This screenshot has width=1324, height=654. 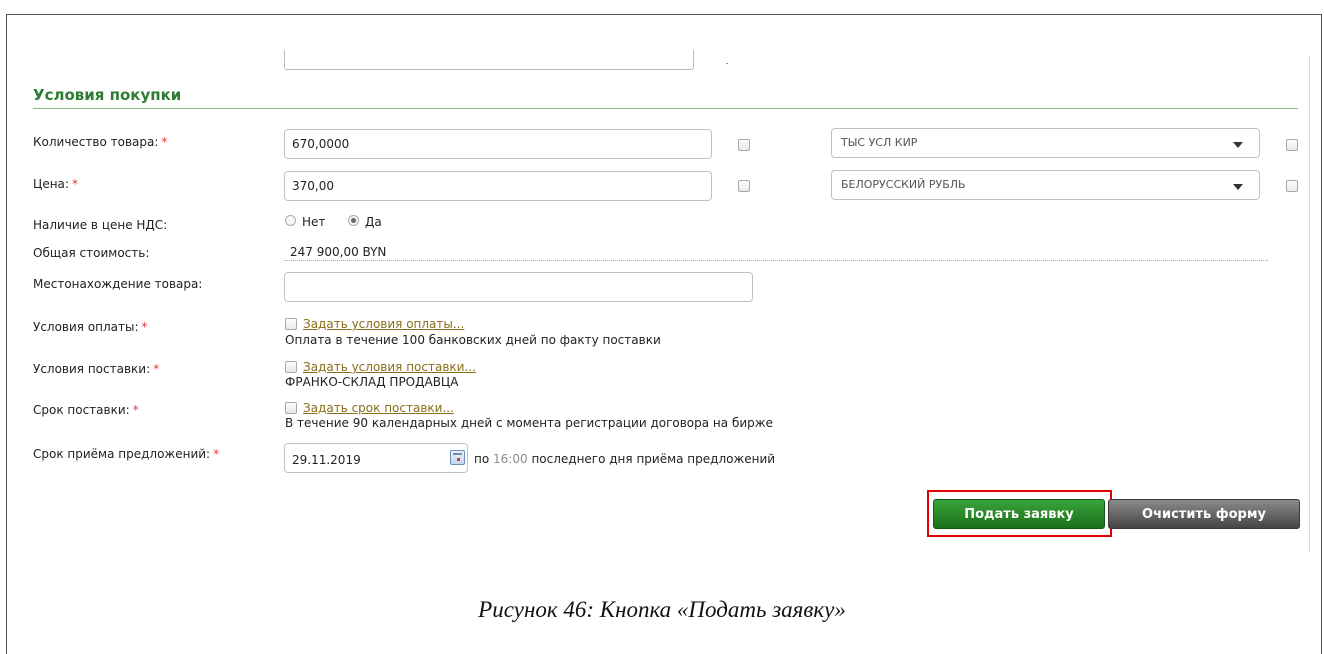 What do you see at coordinates (353, 220) in the screenshot?
I see `vat-radio-yes` at bounding box center [353, 220].